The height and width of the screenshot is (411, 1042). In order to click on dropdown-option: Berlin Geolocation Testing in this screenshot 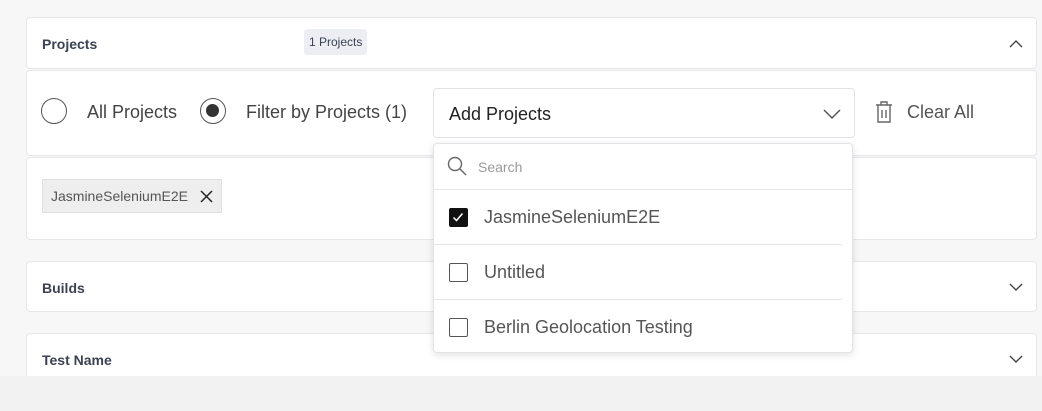, I will do `click(638, 327)`.